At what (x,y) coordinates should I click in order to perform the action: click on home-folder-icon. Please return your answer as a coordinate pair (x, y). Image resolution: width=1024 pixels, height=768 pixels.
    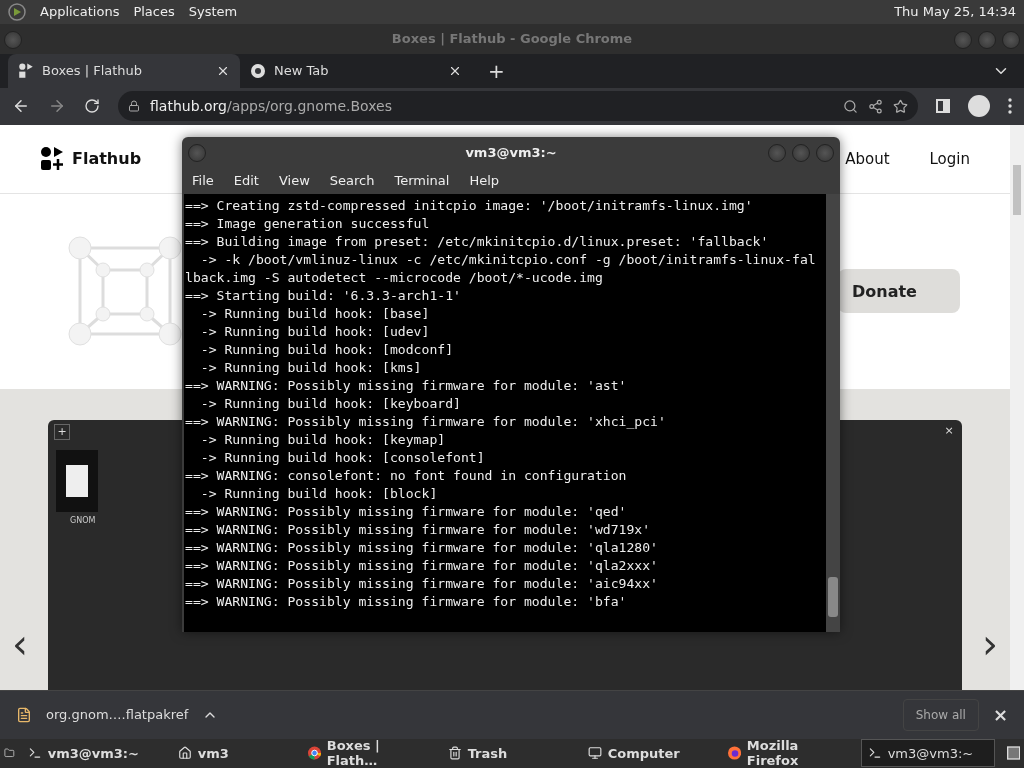
    Looking at the image, I should click on (184, 753).